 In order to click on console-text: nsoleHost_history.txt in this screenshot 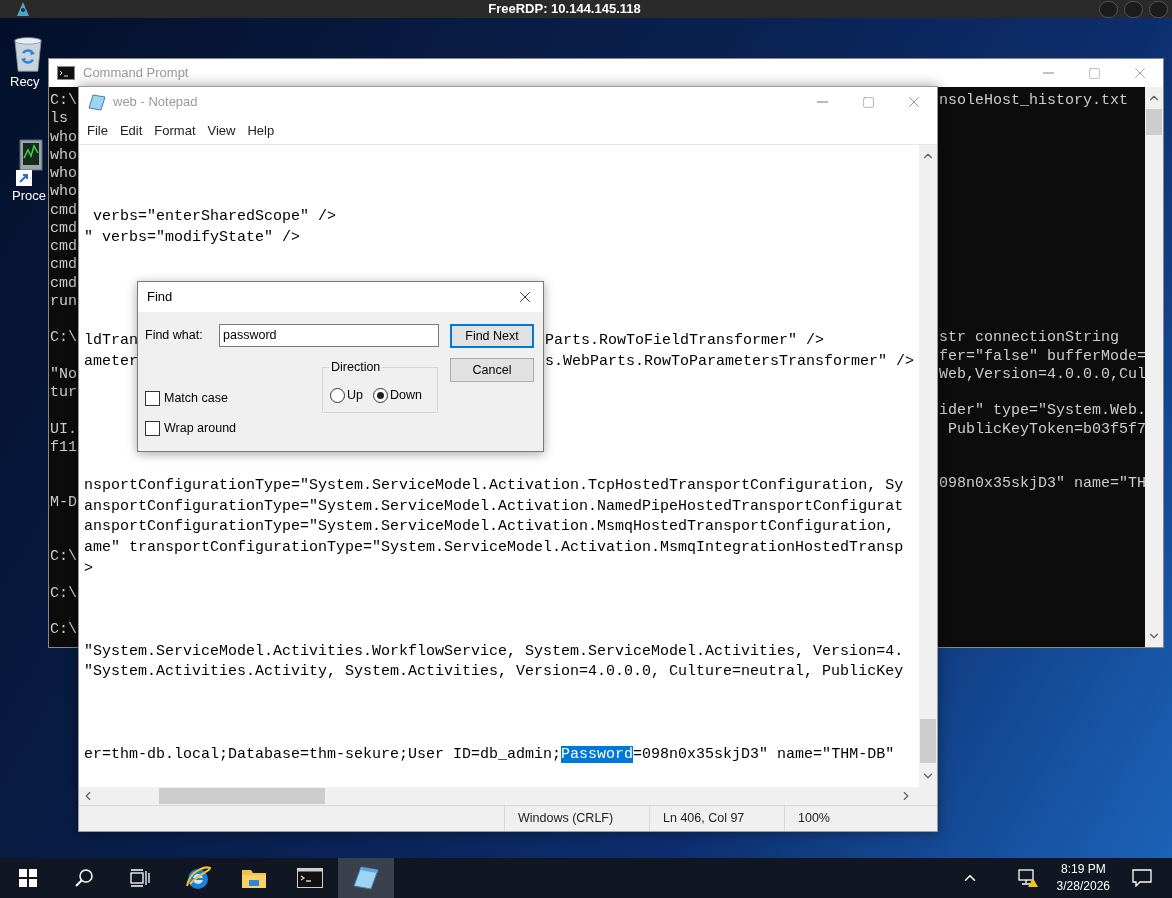, I will do `click(1034, 101)`.